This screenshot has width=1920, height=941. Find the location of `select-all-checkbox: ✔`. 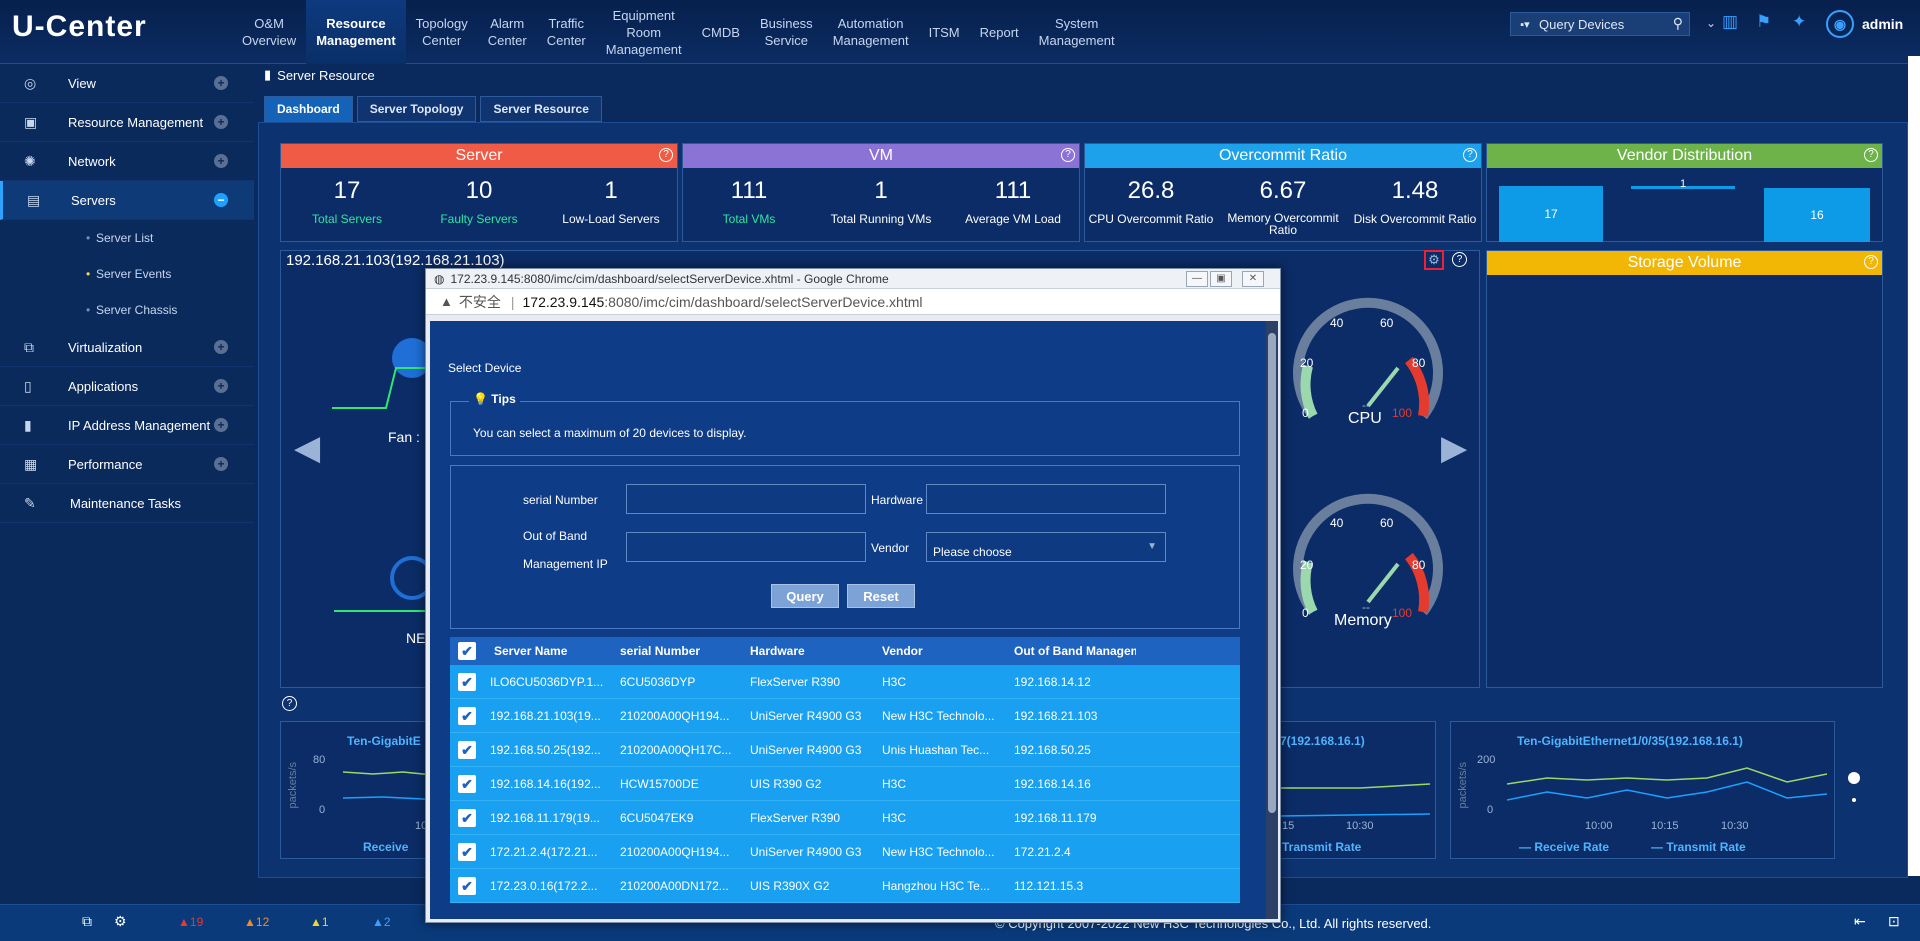

select-all-checkbox: ✔ is located at coordinates (467, 651).